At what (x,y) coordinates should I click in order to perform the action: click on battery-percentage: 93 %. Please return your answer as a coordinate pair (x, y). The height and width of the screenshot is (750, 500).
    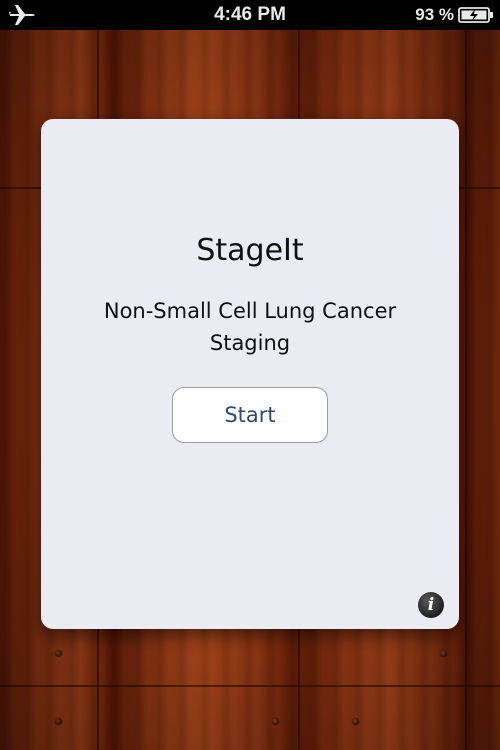
    Looking at the image, I should click on (434, 14).